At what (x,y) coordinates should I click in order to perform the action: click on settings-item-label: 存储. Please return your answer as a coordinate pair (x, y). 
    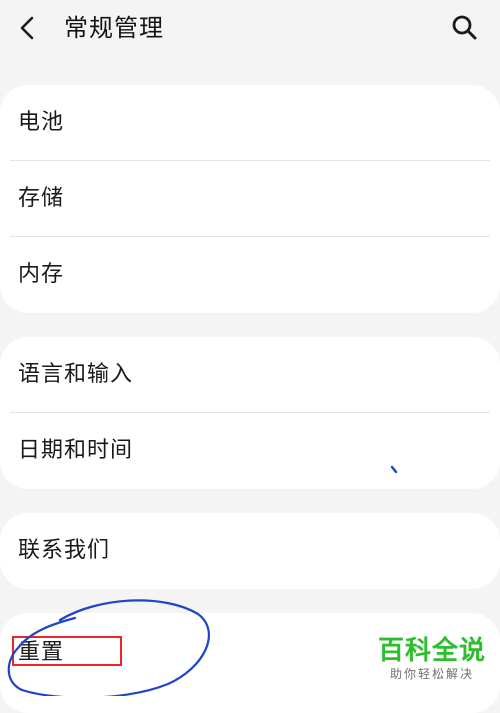
    Looking at the image, I should click on (41, 198).